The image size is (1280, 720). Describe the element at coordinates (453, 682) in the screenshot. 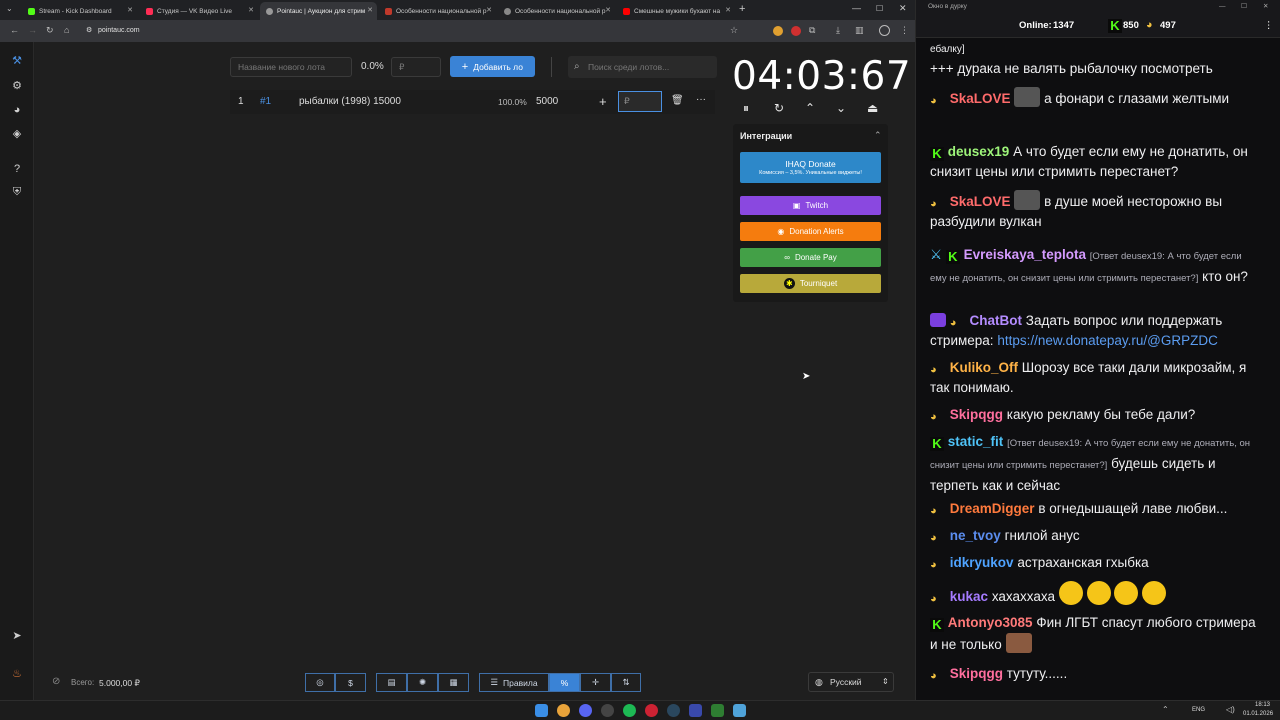

I see `clear-all-button: ▦` at that location.